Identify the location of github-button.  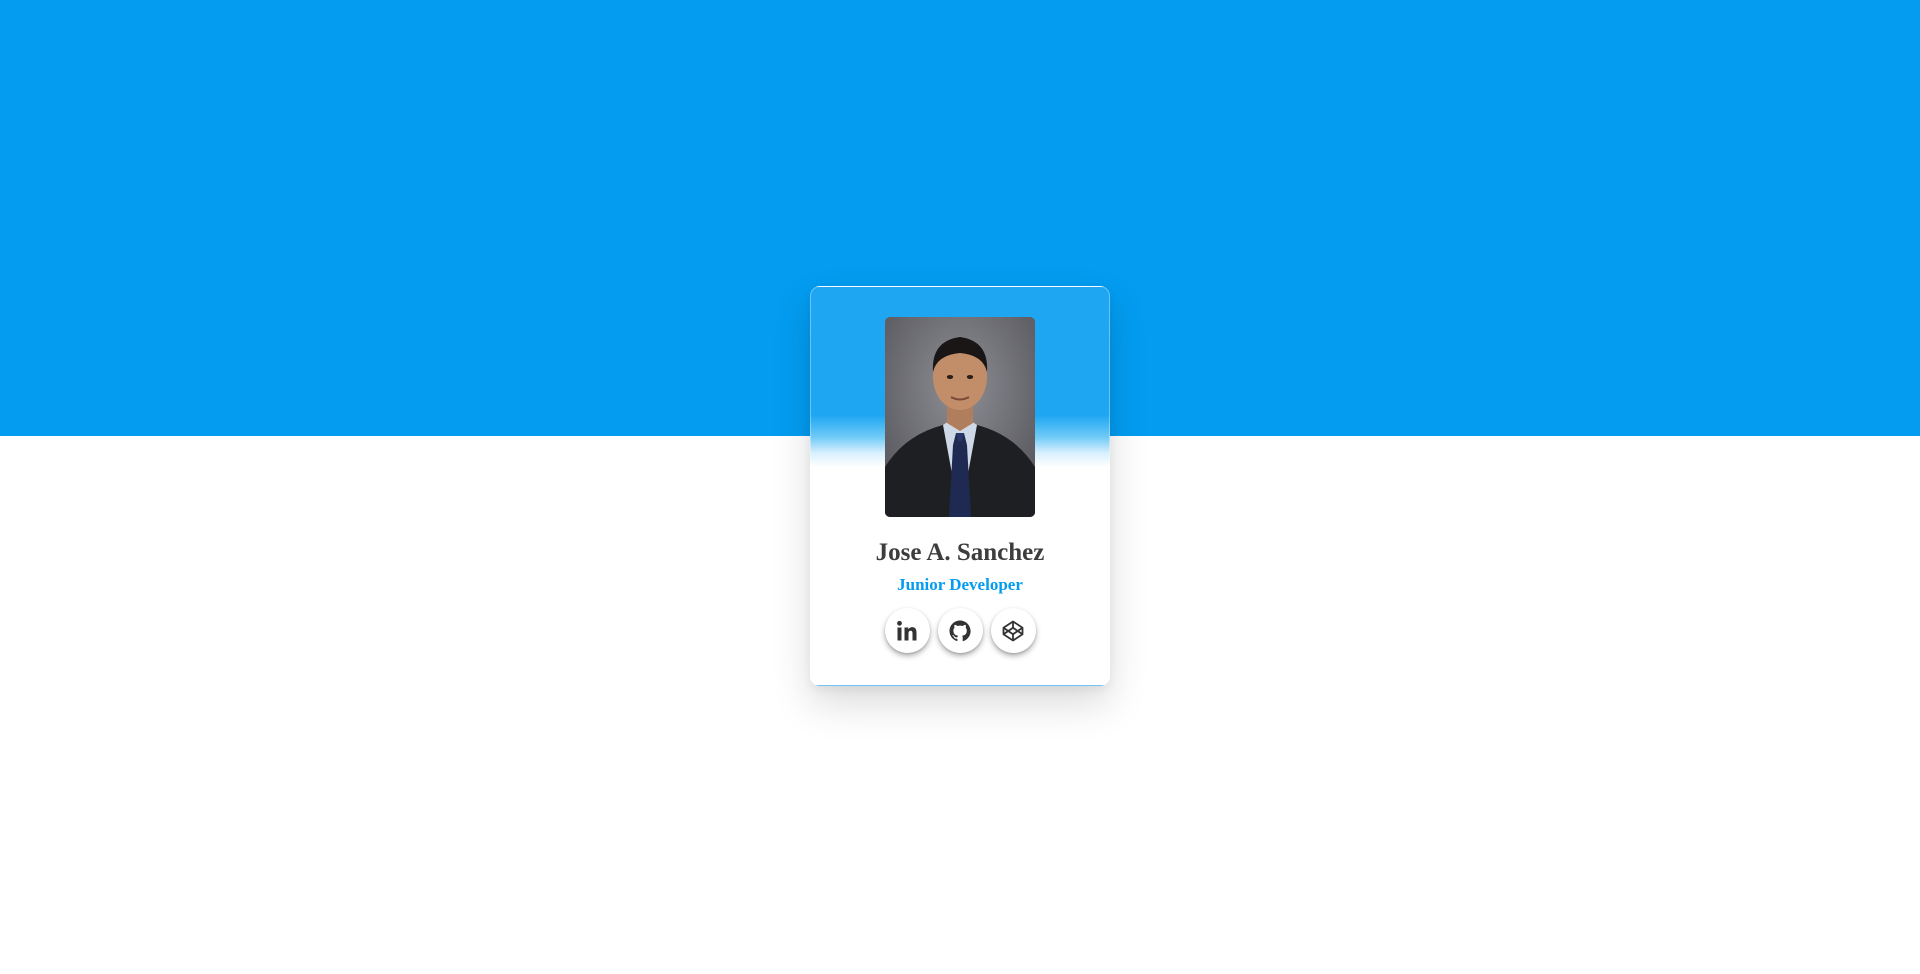
(960, 630).